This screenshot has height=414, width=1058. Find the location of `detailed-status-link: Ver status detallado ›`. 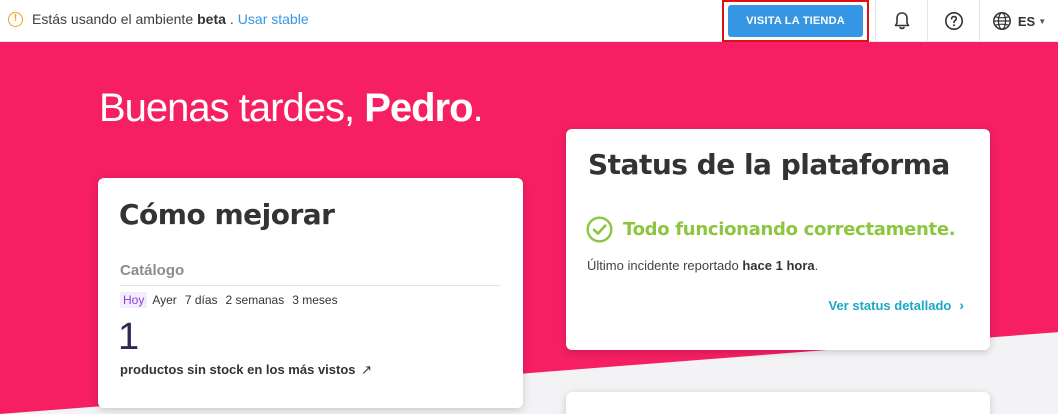

detailed-status-link: Ver status detallado › is located at coordinates (897, 305).